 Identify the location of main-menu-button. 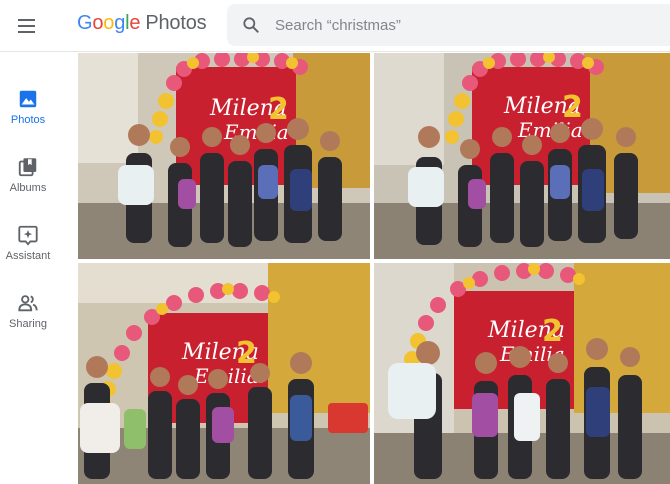
(26, 26).